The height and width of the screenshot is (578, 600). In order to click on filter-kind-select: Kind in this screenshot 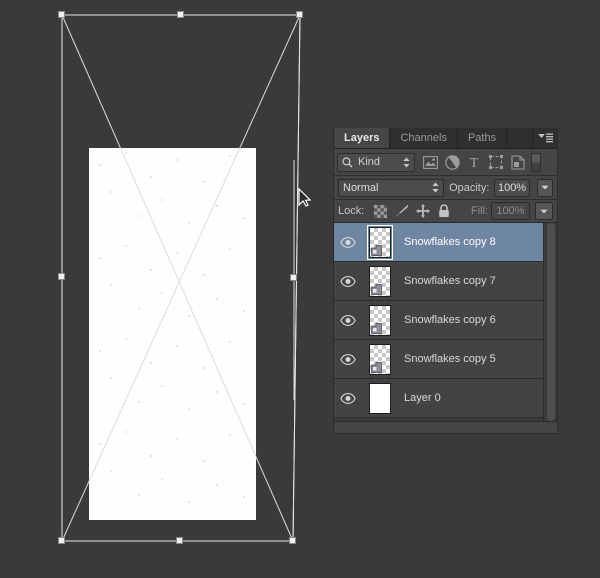, I will do `click(376, 162)`.